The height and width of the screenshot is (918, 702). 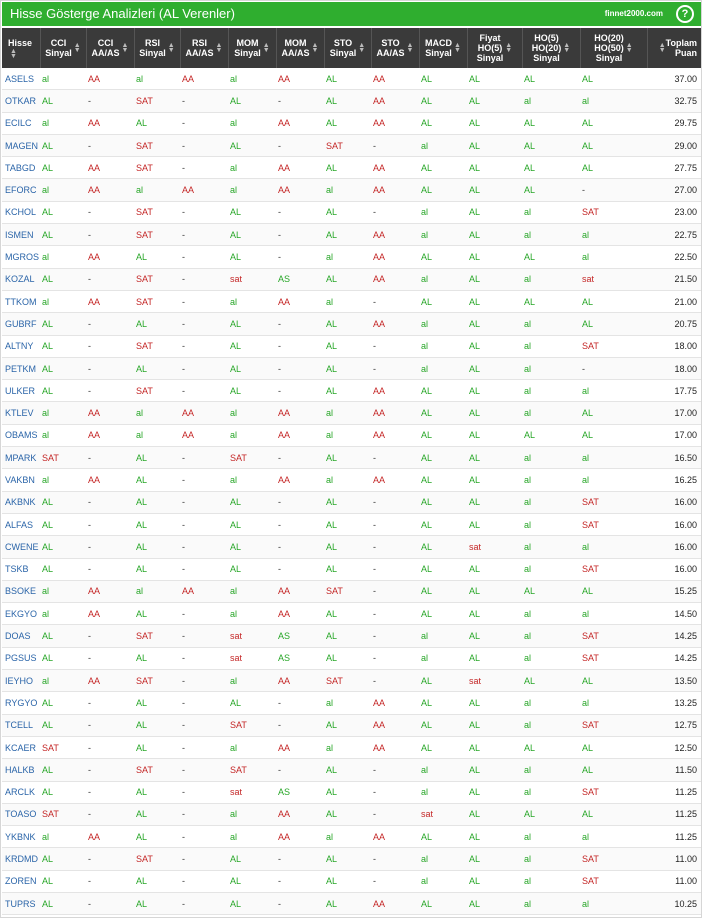 What do you see at coordinates (351, 904) in the screenshot?
I see `table-row: TUPRS AL - AL - AL - AL AA AL AL al al 10.25` at bounding box center [351, 904].